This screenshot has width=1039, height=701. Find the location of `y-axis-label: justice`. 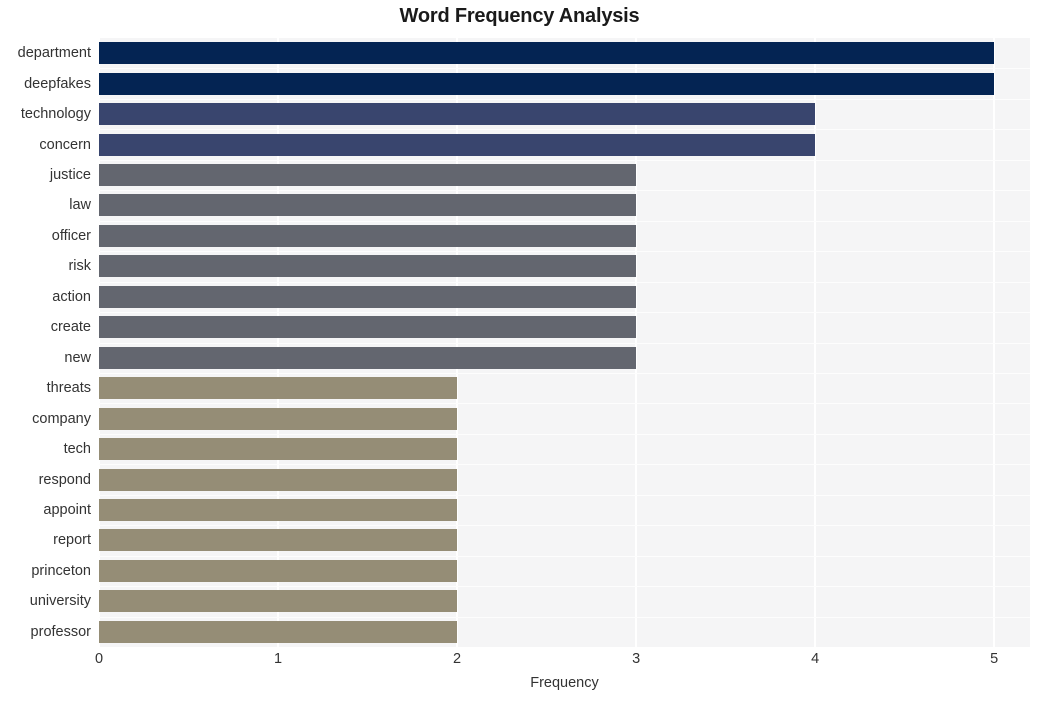

y-axis-label: justice is located at coordinates (70, 175).